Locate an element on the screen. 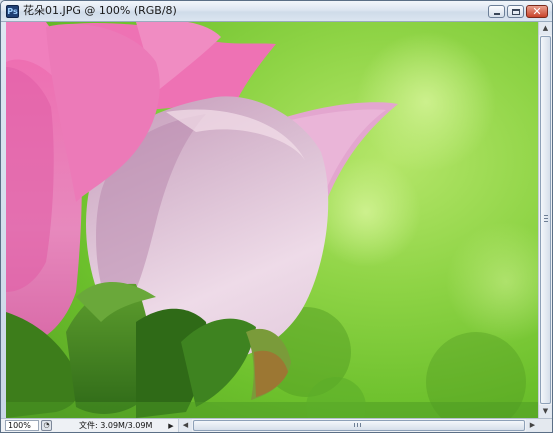 This screenshot has width=553, height=433. scroll-down-icon: ▼ is located at coordinates (545, 411).